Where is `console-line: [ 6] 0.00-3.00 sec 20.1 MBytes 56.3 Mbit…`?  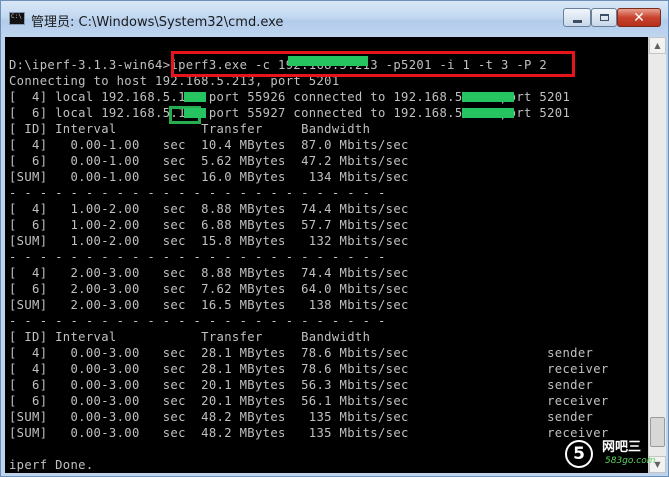 console-line: [ 6] 0.00-3.00 sec 20.1 MBytes 56.3 Mbit… is located at coordinates (301, 385).